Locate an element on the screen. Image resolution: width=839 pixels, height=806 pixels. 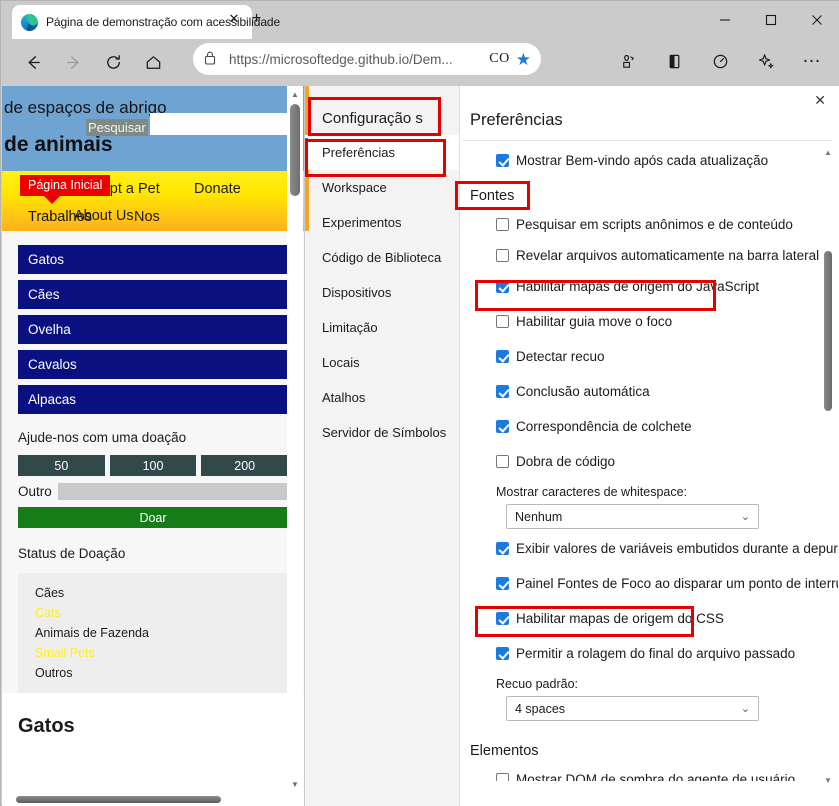
preferences-scrollbar: ▲ ▼ is located at coordinates (828, 466).